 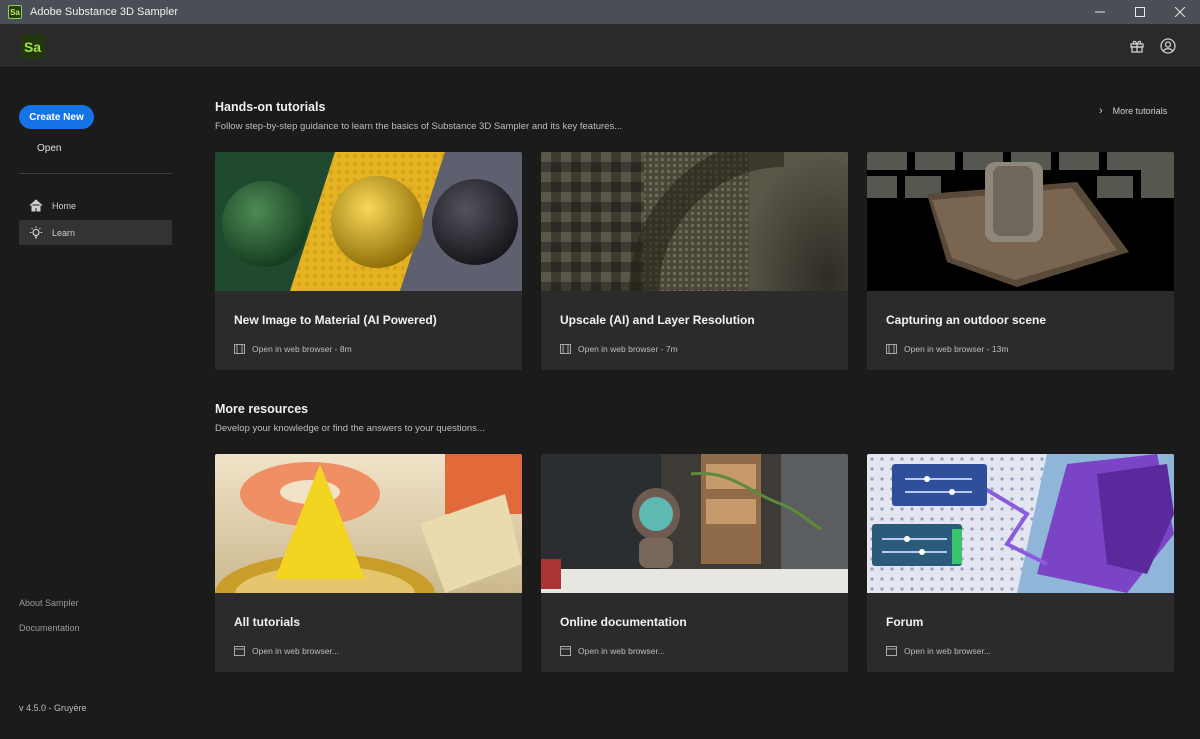 I want to click on lightbulb-icon, so click(x=36, y=233).